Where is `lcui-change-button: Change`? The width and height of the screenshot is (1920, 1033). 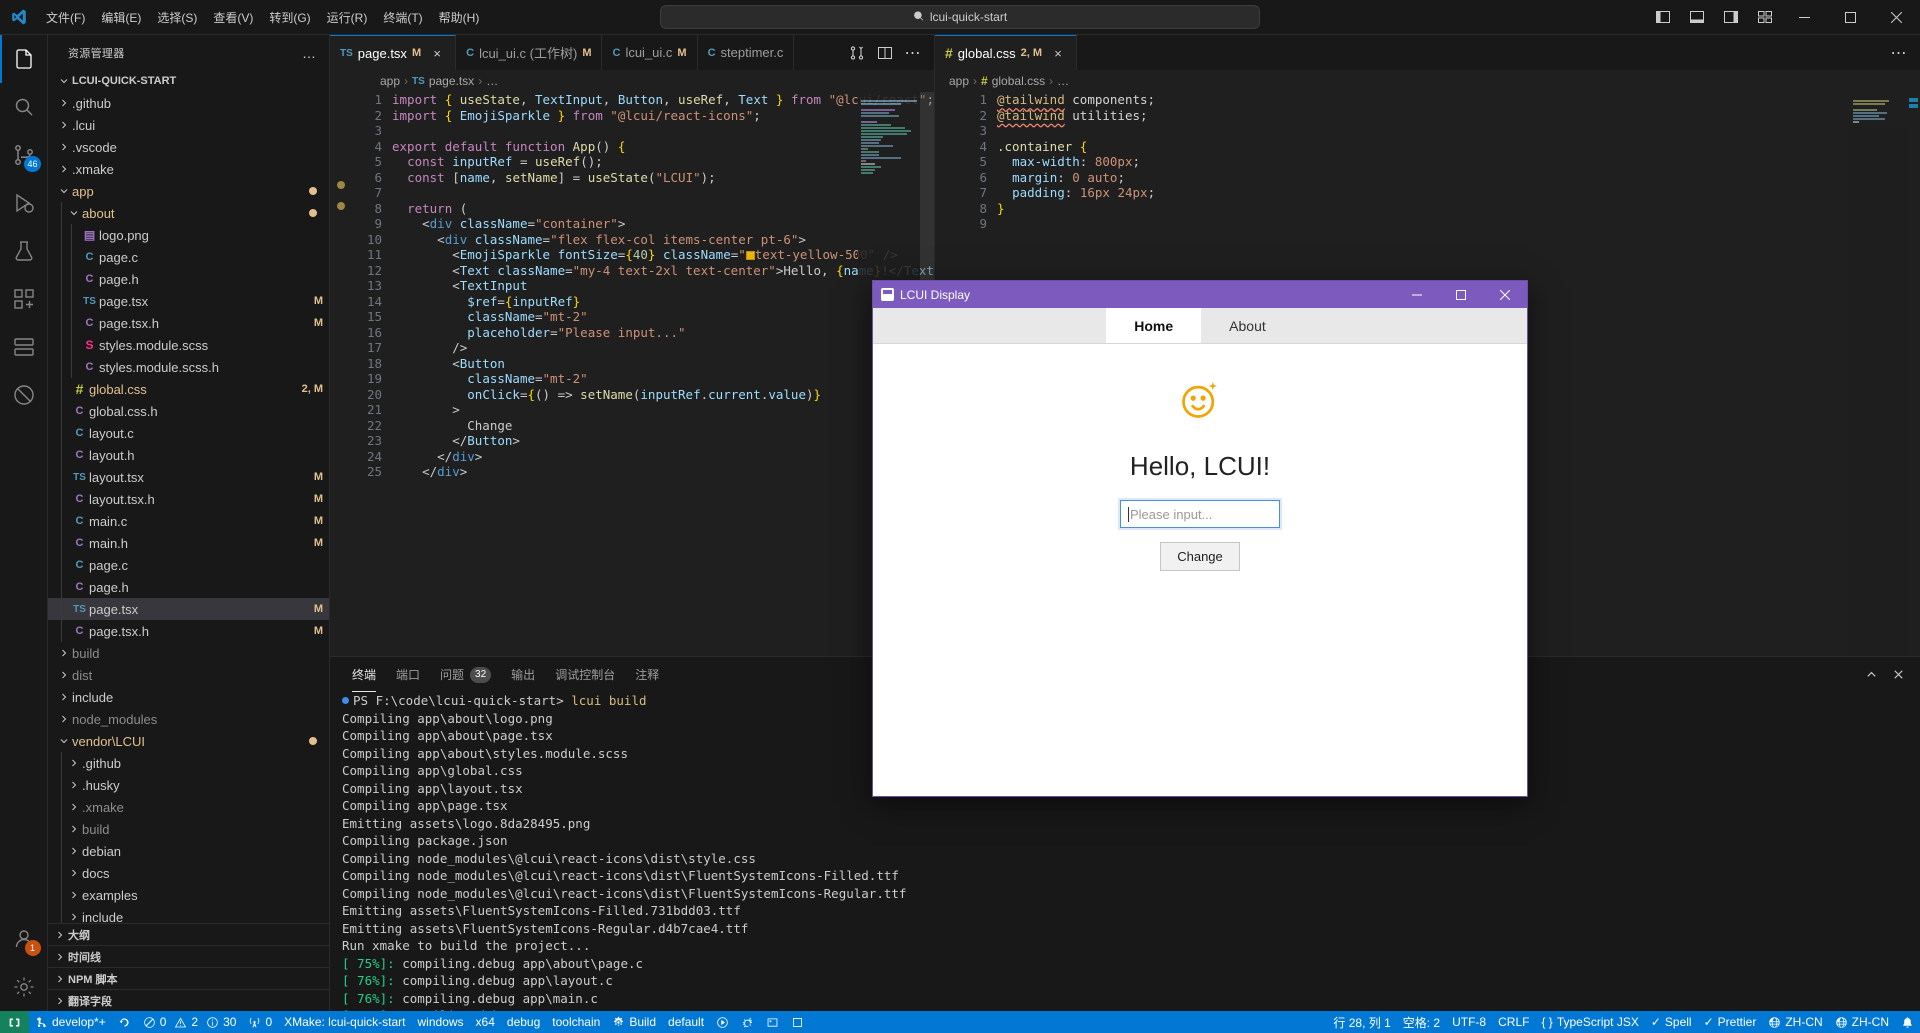 lcui-change-button: Change is located at coordinates (1200, 556).